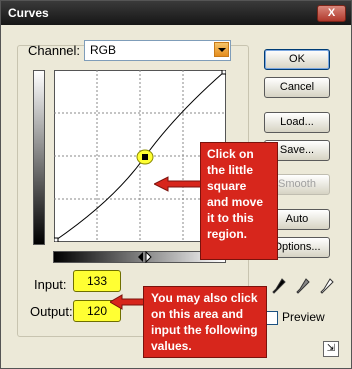 The image size is (352, 369). I want to click on expand-icon: ⇲, so click(331, 349).